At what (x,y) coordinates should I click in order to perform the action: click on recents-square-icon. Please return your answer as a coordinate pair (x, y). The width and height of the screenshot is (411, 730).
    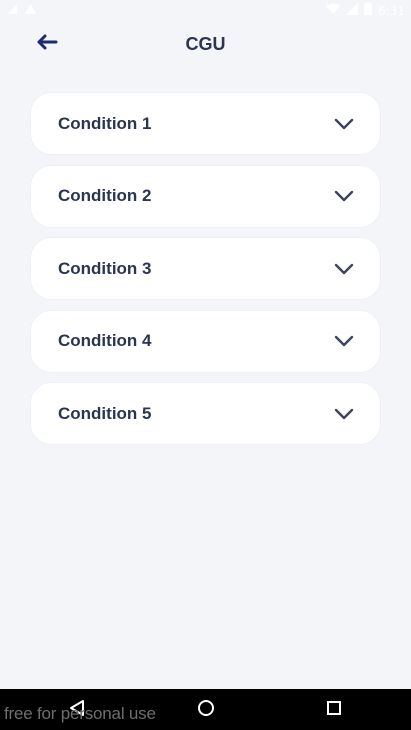
    Looking at the image, I should click on (334, 710).